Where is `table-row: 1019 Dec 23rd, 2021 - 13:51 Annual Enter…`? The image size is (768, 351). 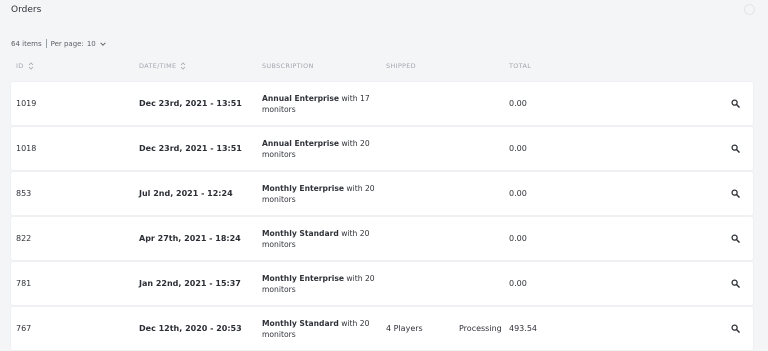
table-row: 1019 Dec 23rd, 2021 - 13:51 Annual Enter… is located at coordinates (382, 103).